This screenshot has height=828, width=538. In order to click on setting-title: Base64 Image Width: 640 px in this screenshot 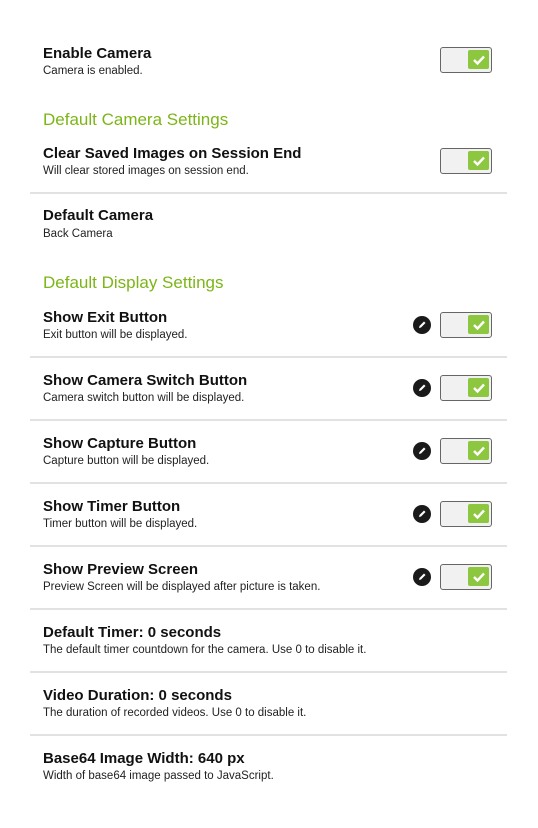, I will do `click(144, 758)`.